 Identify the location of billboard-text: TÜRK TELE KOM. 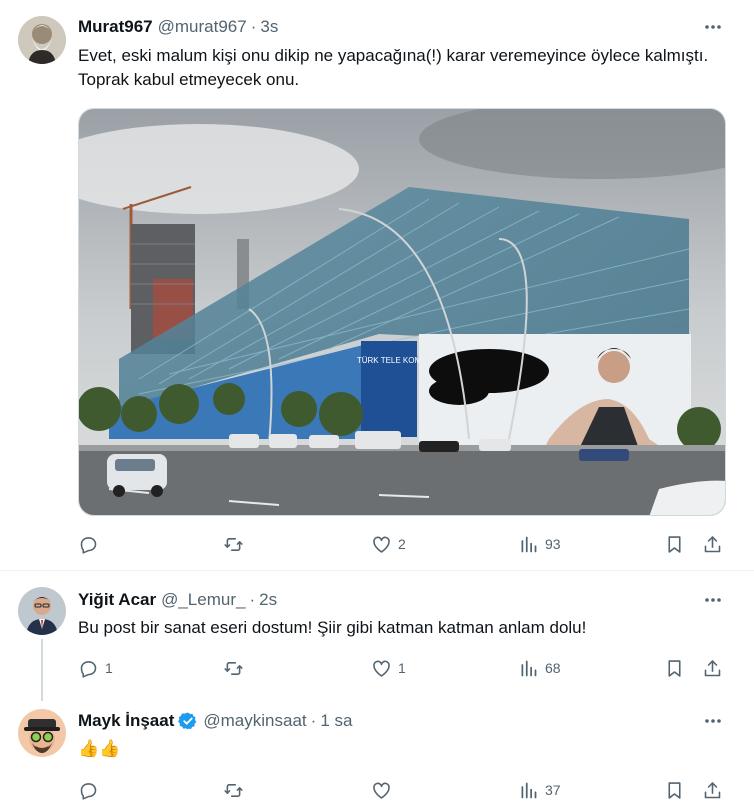
(389, 360).